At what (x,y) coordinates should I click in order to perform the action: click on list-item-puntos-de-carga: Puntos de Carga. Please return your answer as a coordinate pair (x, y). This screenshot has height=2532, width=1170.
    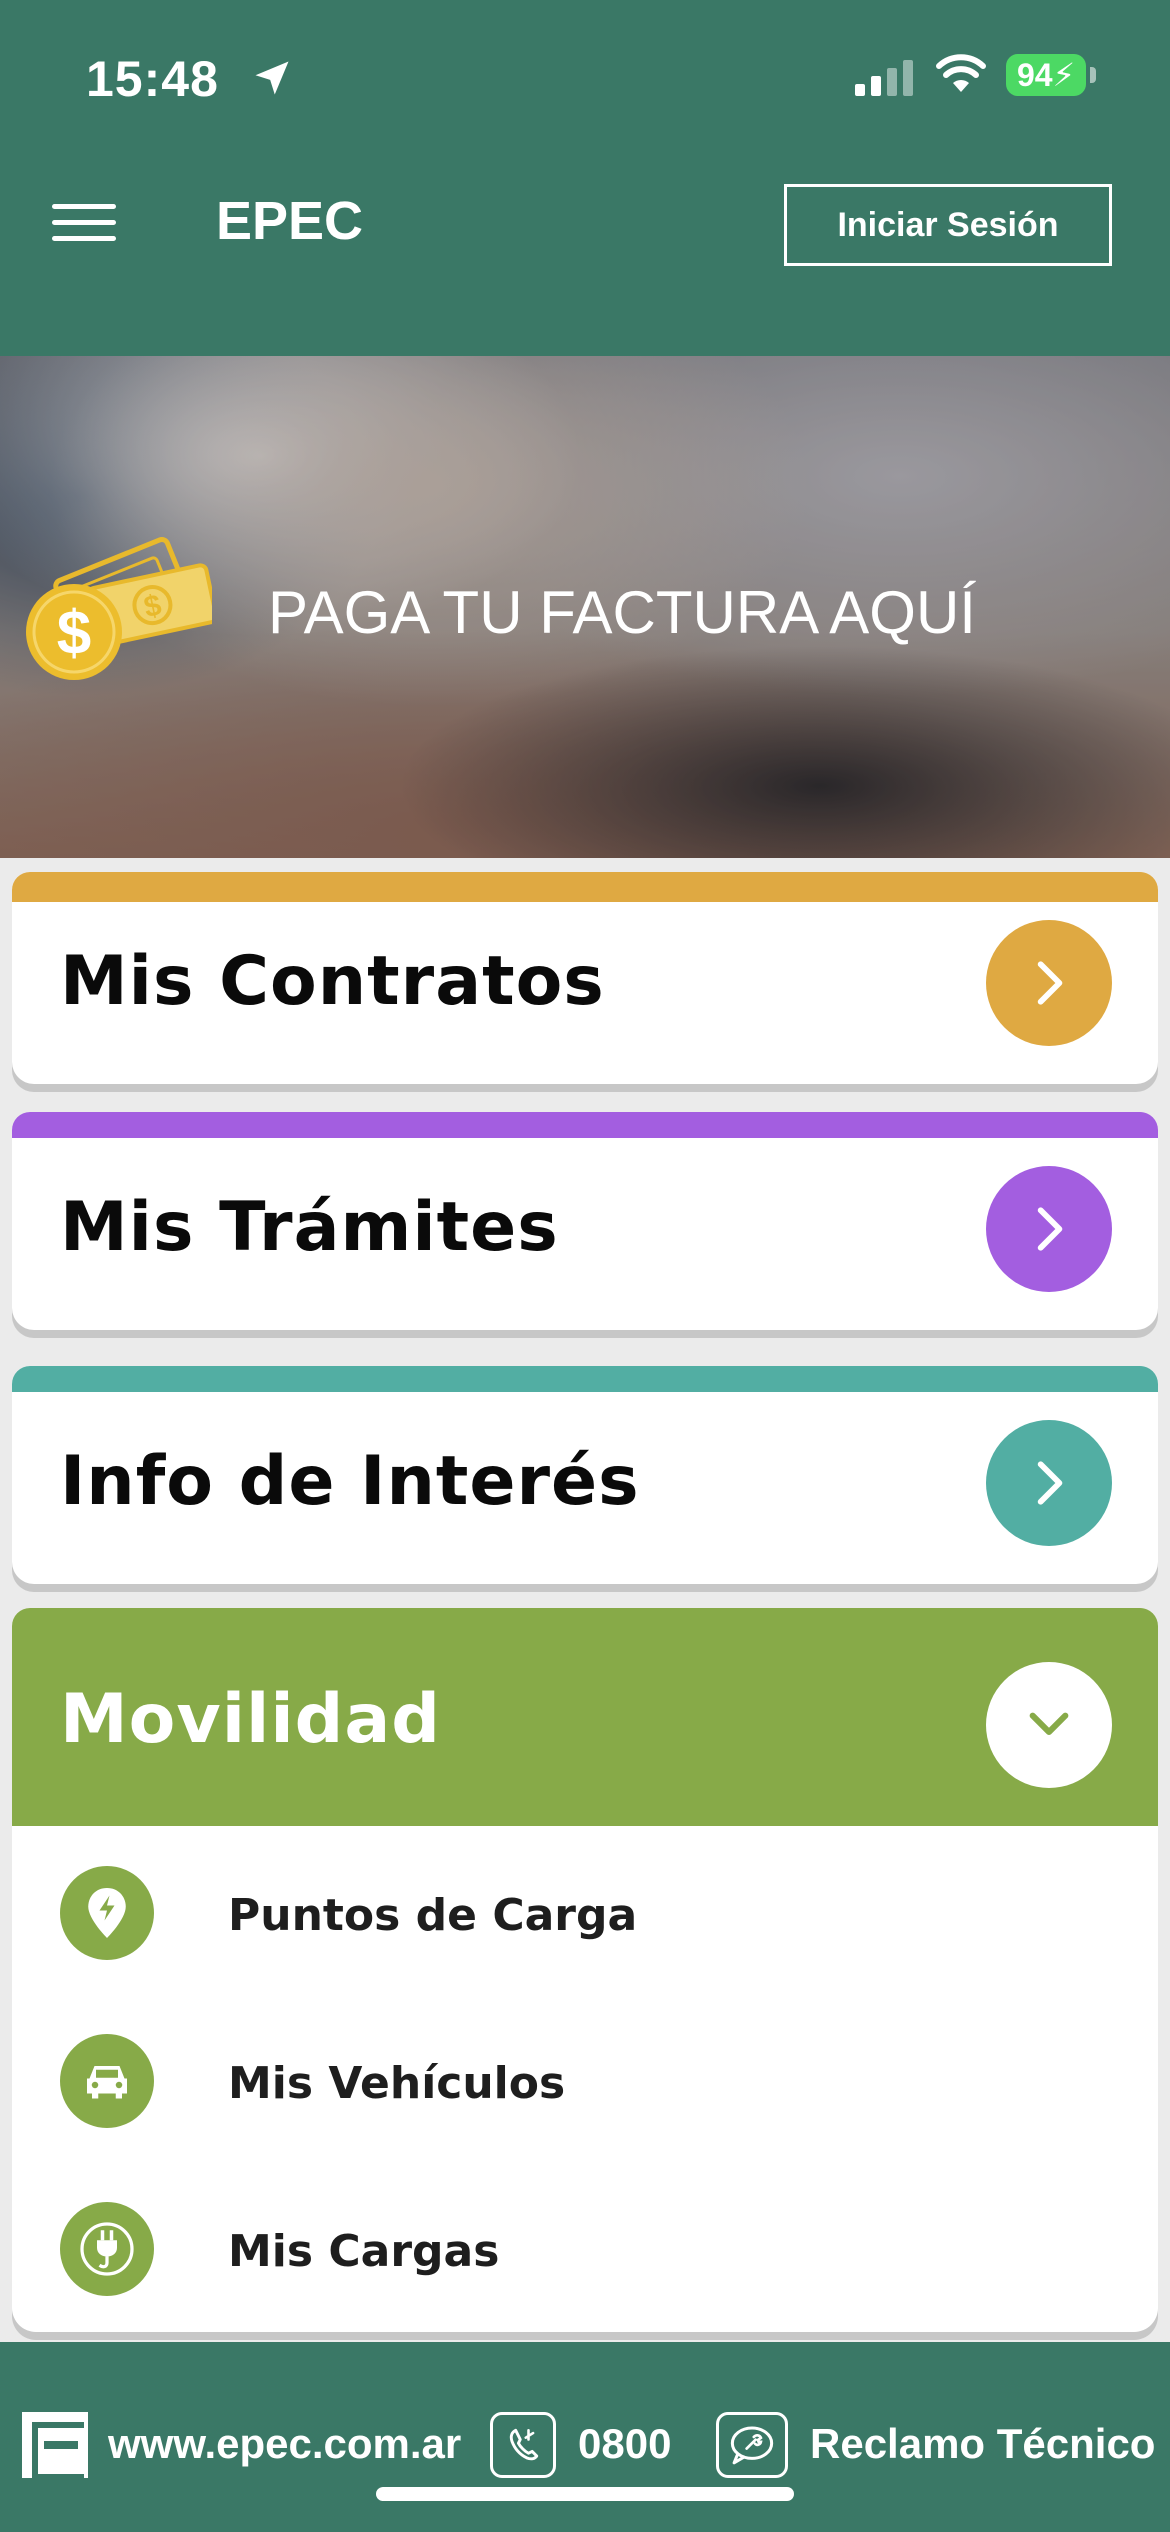
    Looking at the image, I should click on (585, 1906).